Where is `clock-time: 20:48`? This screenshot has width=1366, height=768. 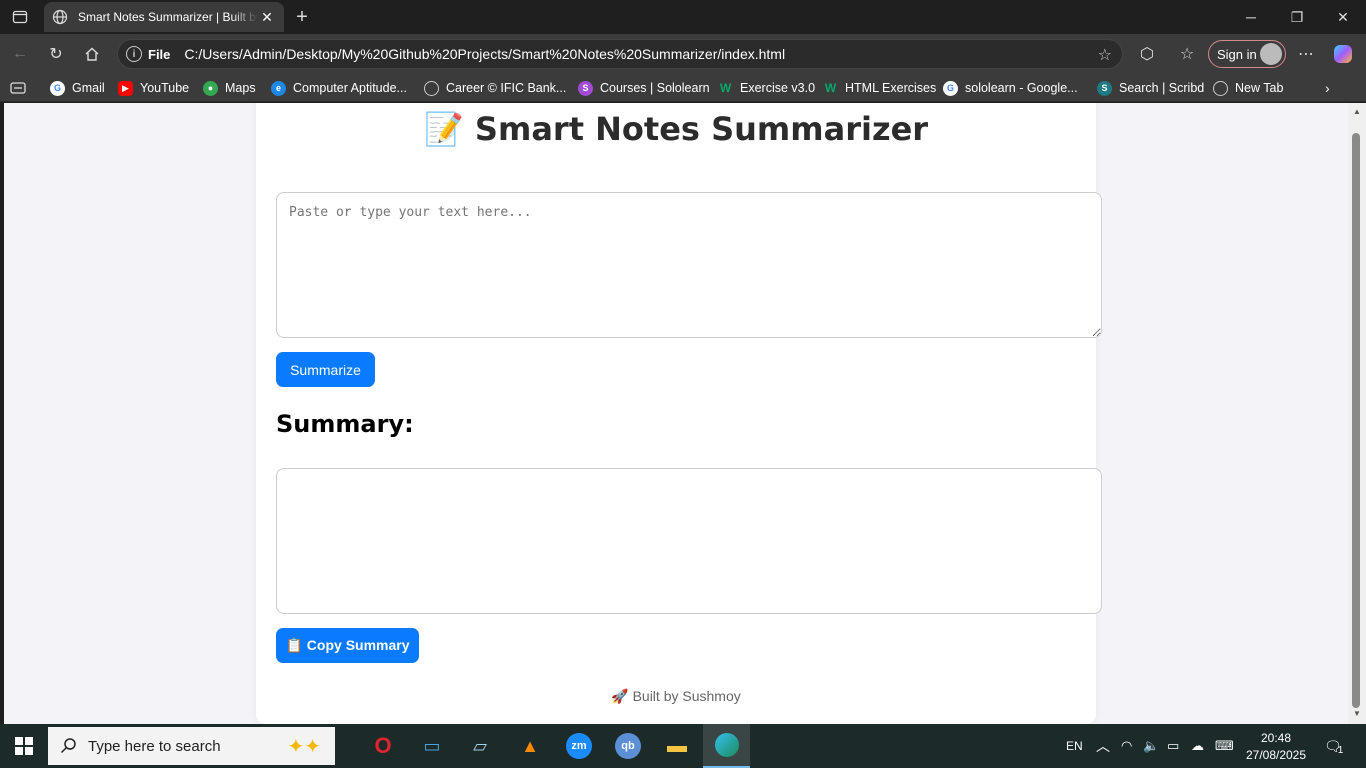 clock-time: 20:48 is located at coordinates (1276, 738).